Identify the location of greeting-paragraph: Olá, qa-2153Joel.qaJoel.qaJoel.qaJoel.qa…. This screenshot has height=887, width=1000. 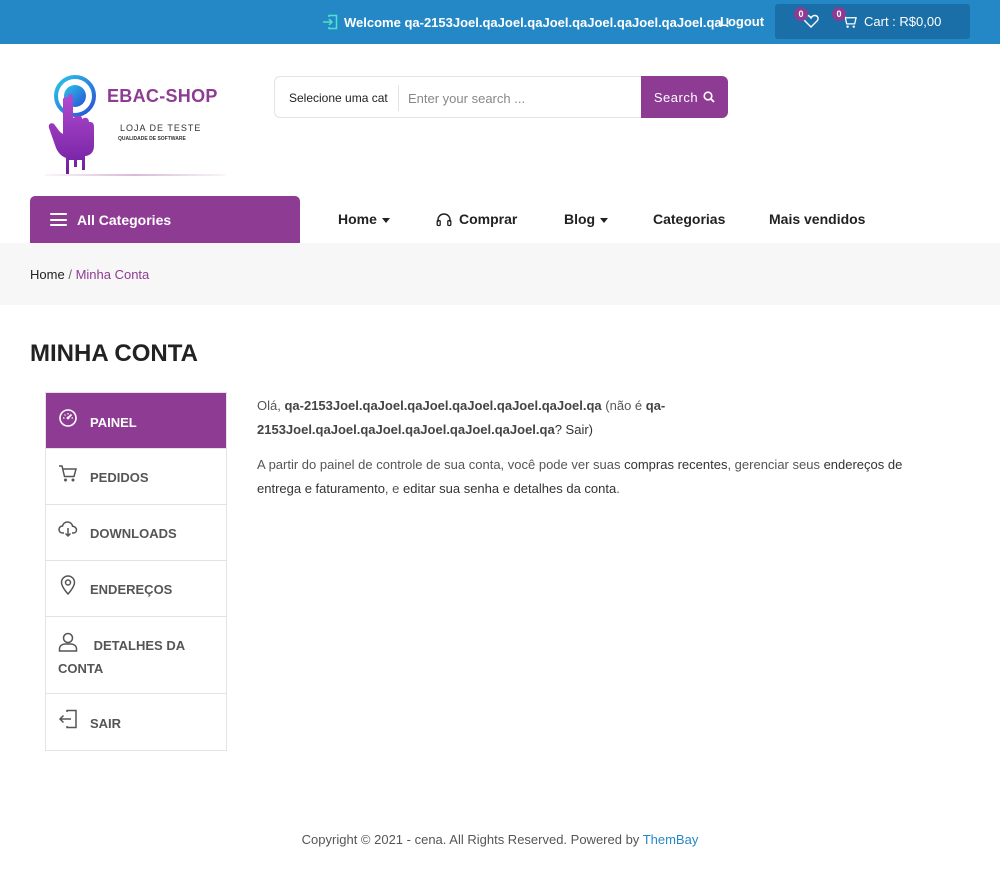
(597, 418).